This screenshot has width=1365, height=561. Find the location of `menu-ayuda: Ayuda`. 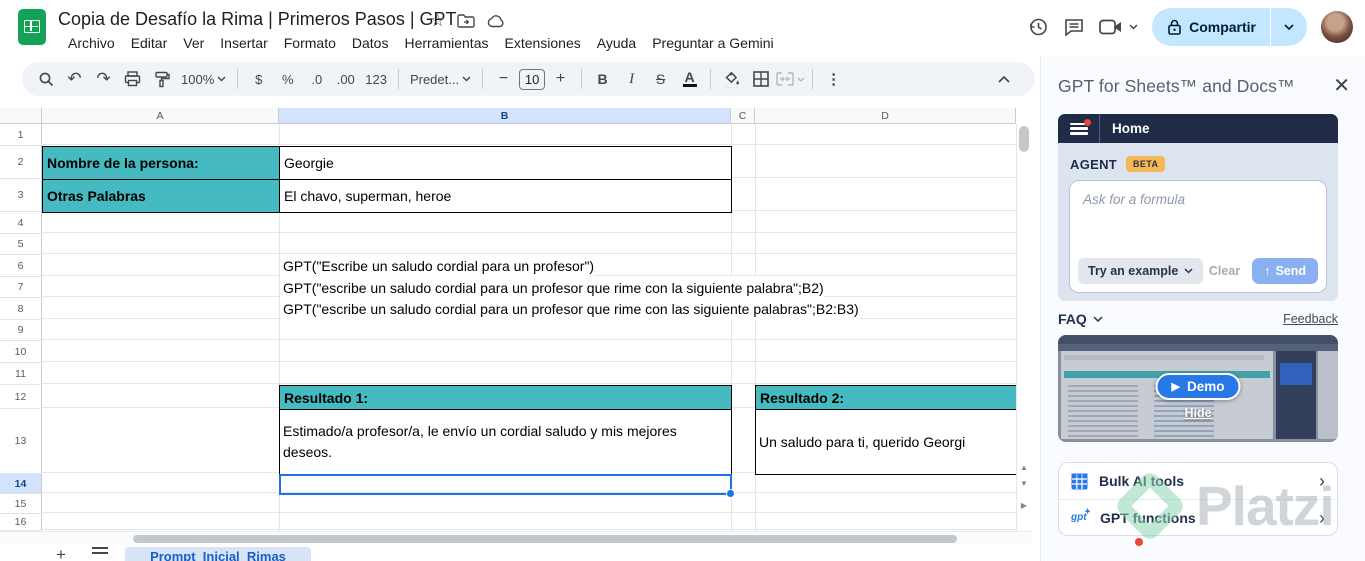

menu-ayuda: Ayuda is located at coordinates (616, 43).